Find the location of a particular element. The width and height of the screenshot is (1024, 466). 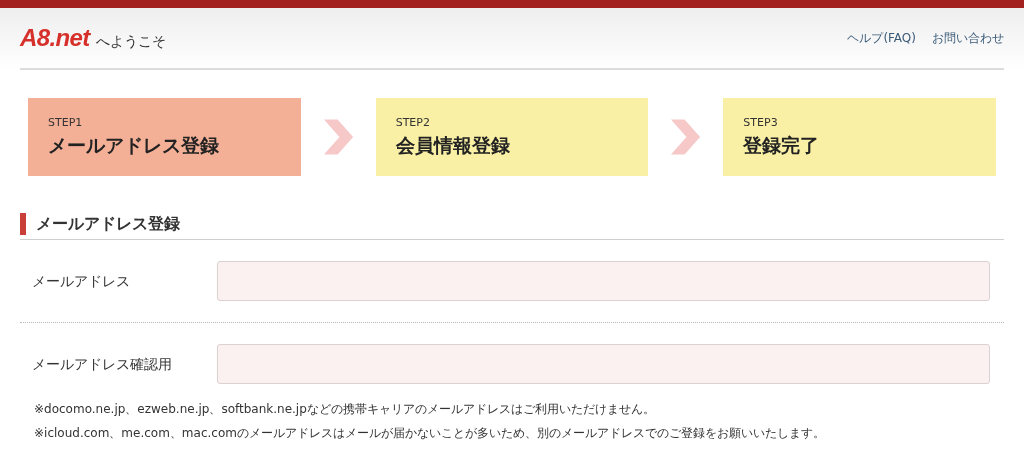

step-number: STEP3 is located at coordinates (761, 122).